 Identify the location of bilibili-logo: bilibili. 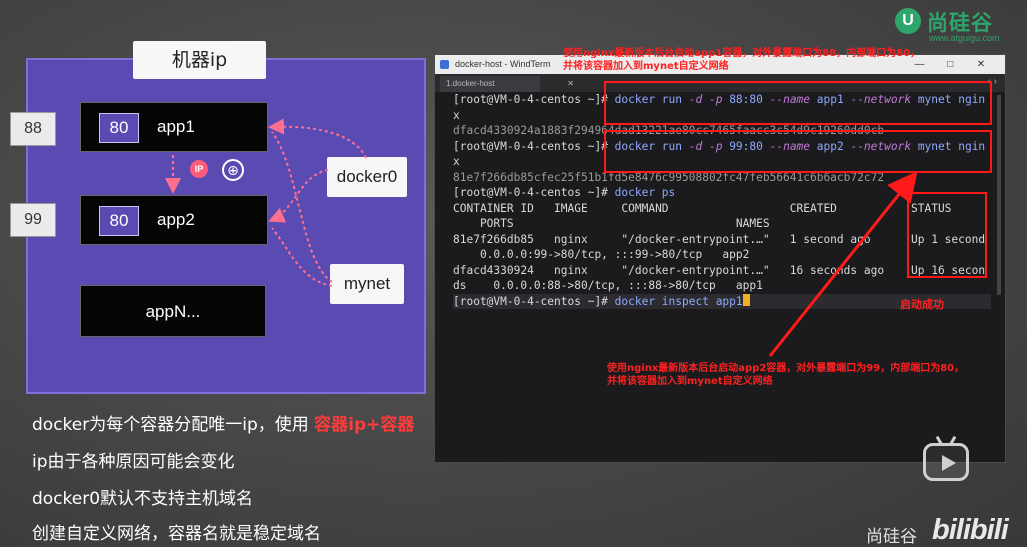
(970, 530).